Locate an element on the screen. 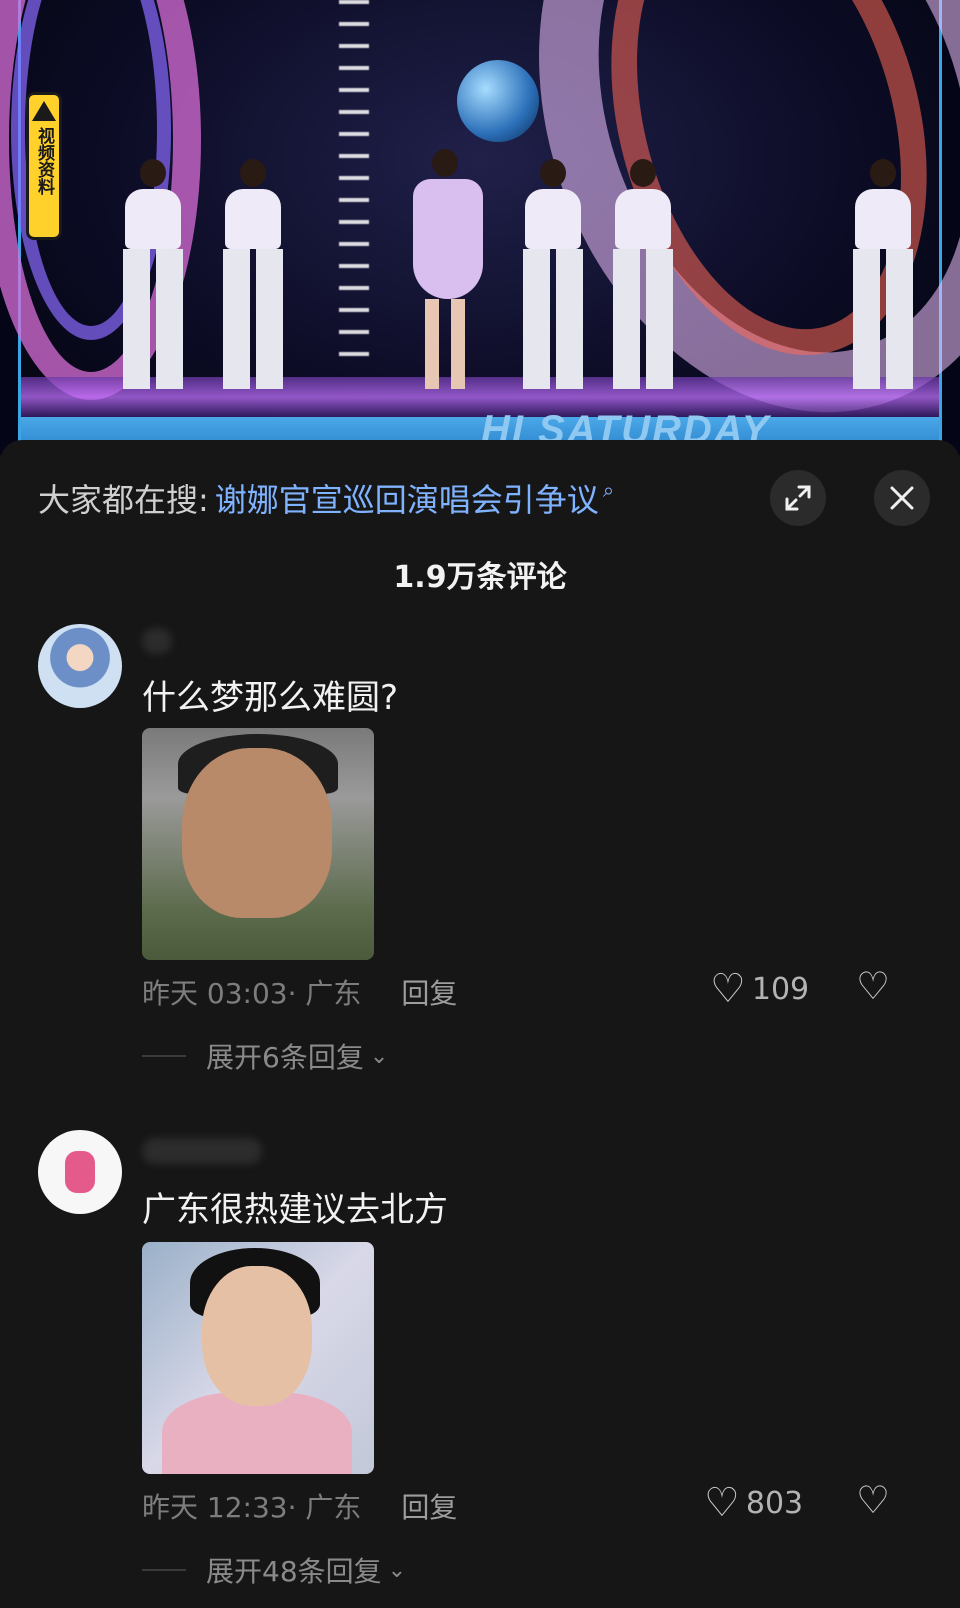 This screenshot has width=960, height=1608. warning-icon is located at coordinates (44, 111).